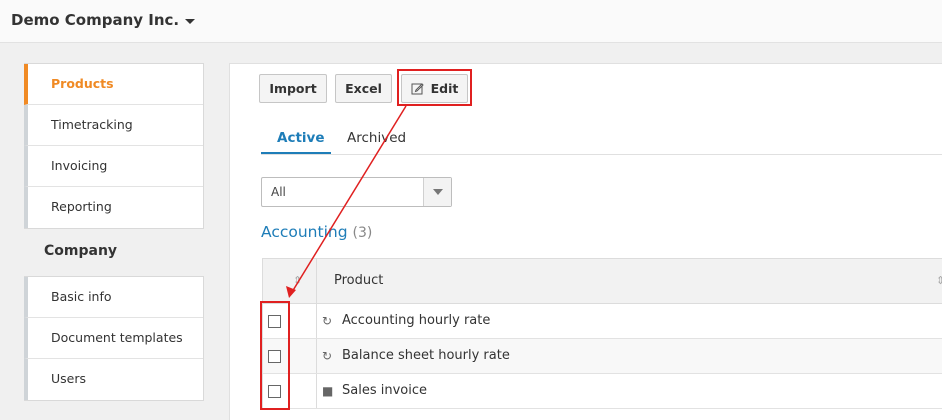 The image size is (942, 420). Describe the element at coordinates (426, 355) in the screenshot. I see `product-name: Balance sheet hourly rate` at that location.